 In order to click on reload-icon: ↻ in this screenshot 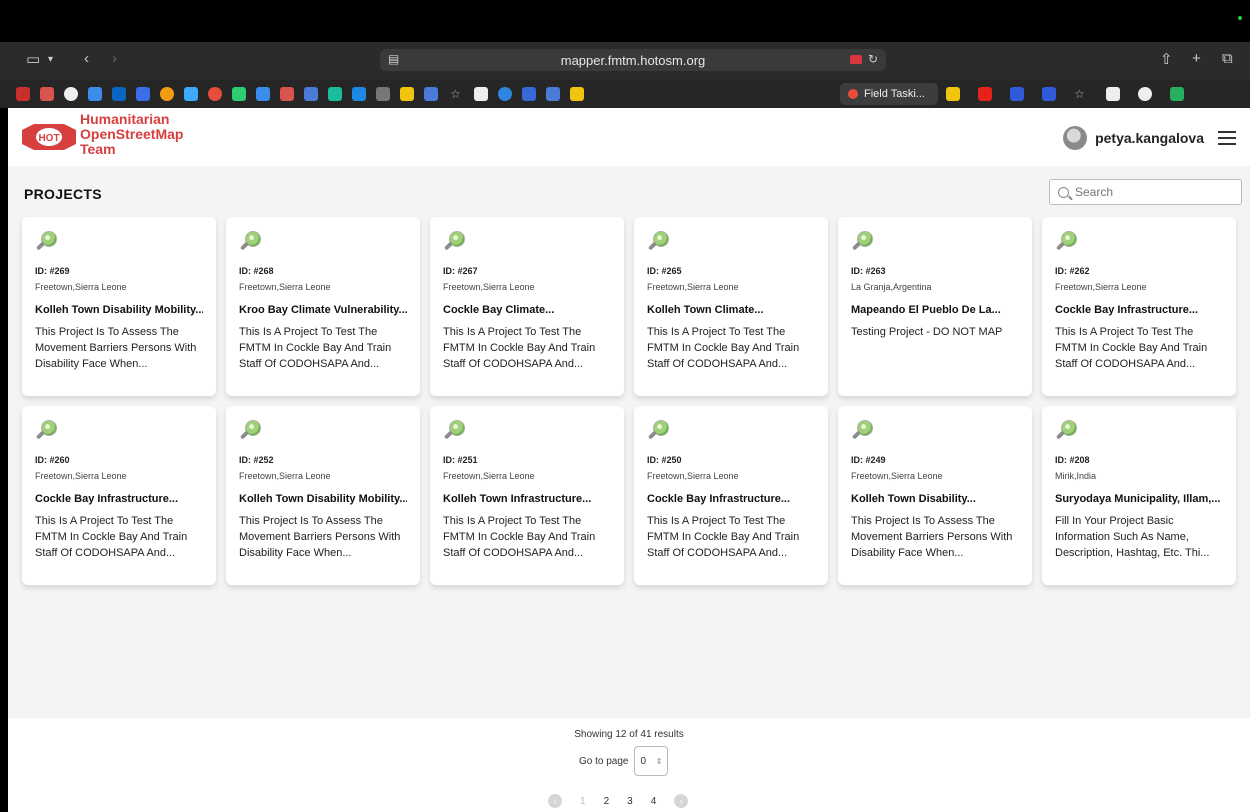, I will do `click(873, 59)`.